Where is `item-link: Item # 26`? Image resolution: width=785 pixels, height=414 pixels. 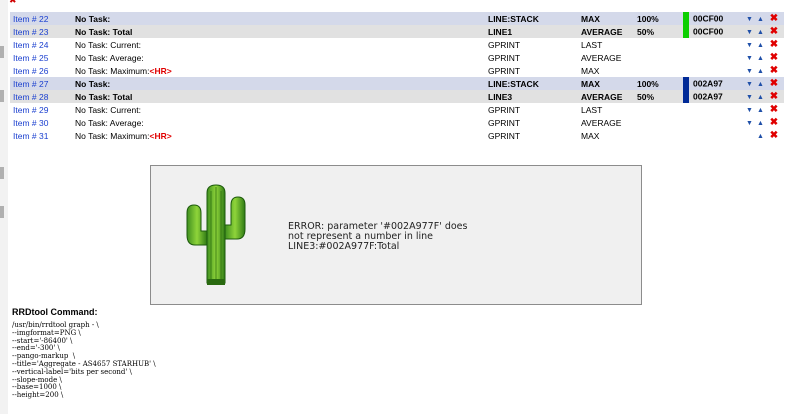
item-link: Item # 26 is located at coordinates (30, 71).